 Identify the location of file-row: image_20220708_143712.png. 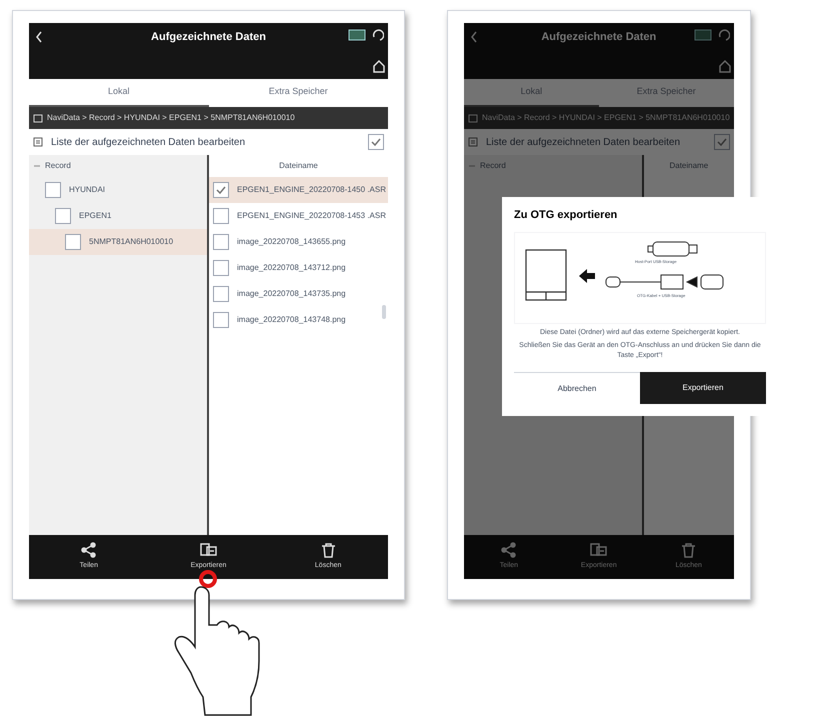
(298, 268).